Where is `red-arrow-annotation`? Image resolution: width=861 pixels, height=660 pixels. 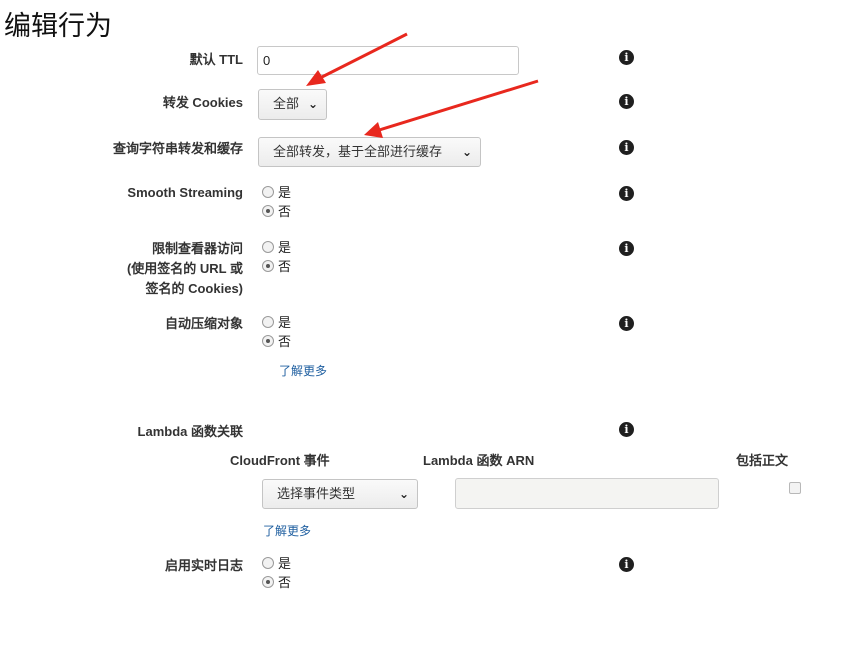 red-arrow-annotation is located at coordinates (422, 85).